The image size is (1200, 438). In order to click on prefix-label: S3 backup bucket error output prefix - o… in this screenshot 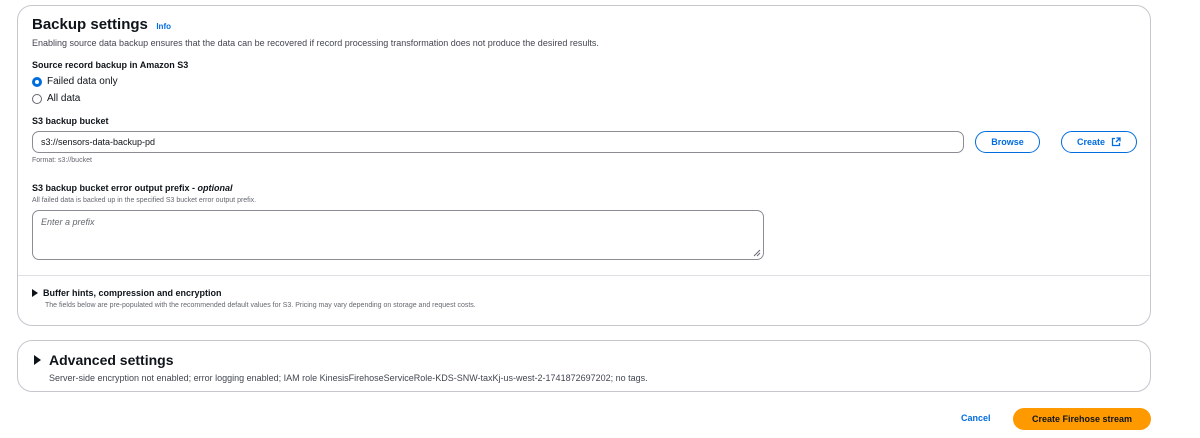, I will do `click(132, 188)`.